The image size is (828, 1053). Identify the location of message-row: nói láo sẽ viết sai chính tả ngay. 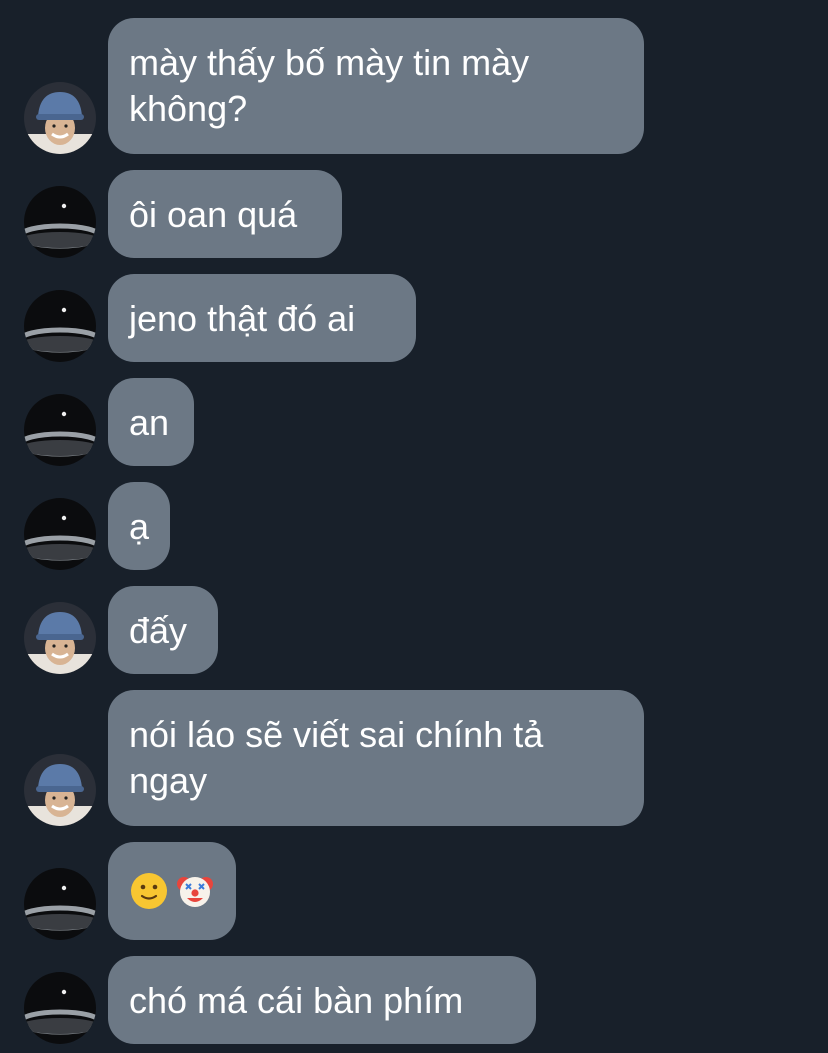
(414, 758).